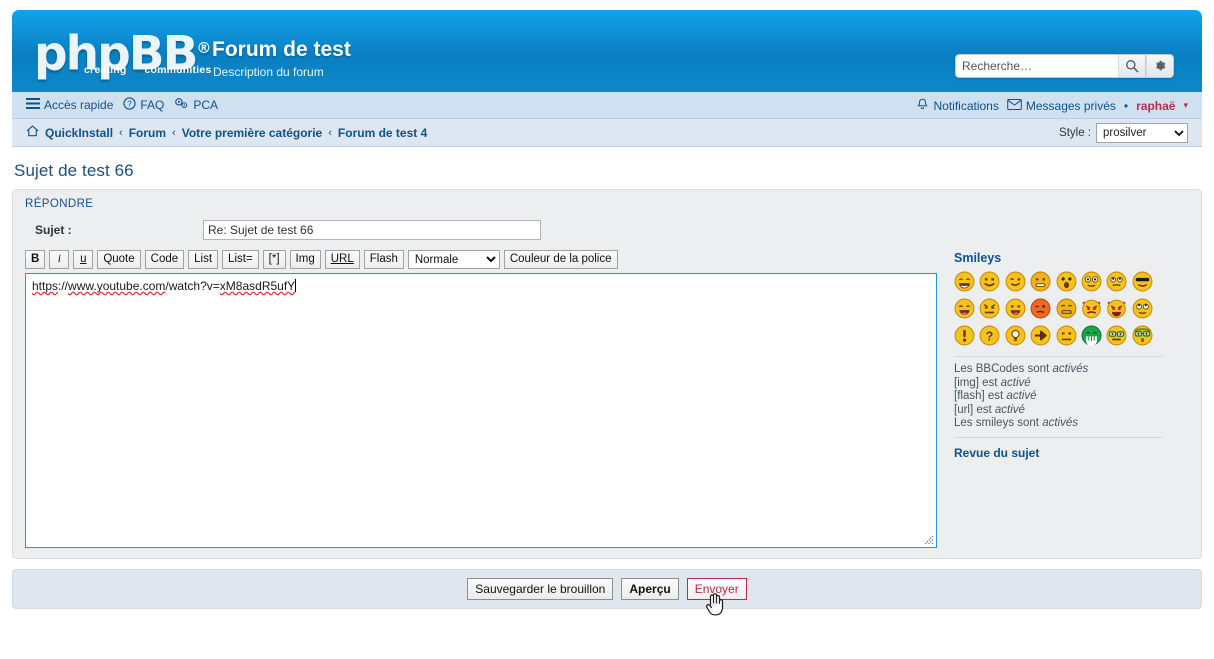 This screenshot has height=659, width=1214. What do you see at coordinates (122, 51) in the screenshot?
I see `phpbb-logo: phpBB® creating communities` at bounding box center [122, 51].